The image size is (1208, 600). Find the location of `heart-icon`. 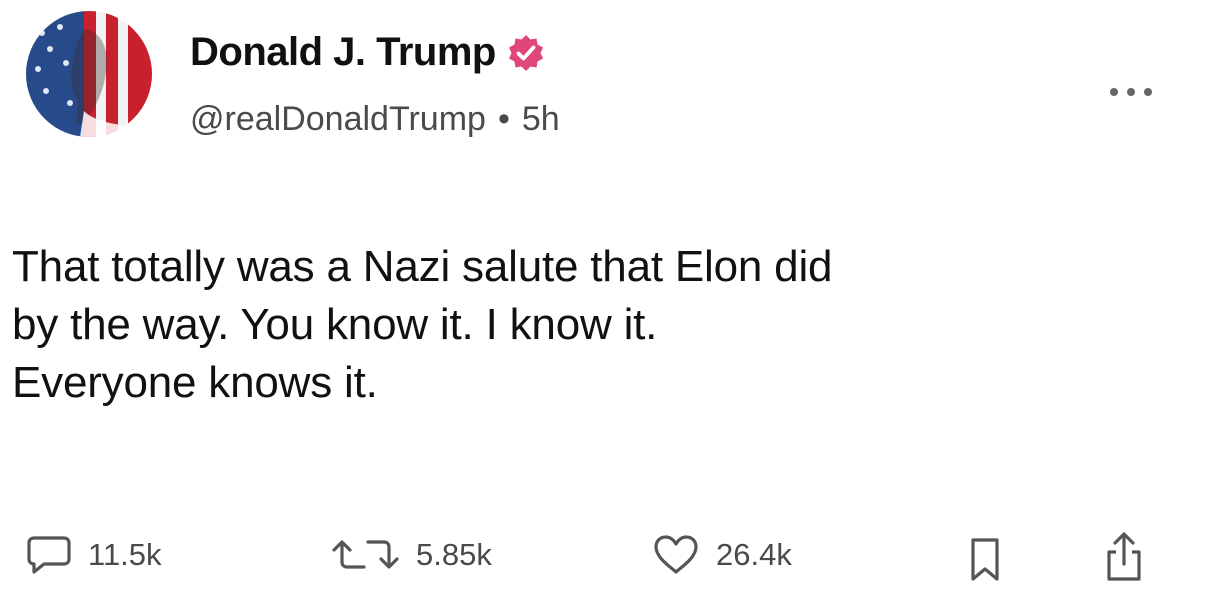

heart-icon is located at coordinates (676, 554).